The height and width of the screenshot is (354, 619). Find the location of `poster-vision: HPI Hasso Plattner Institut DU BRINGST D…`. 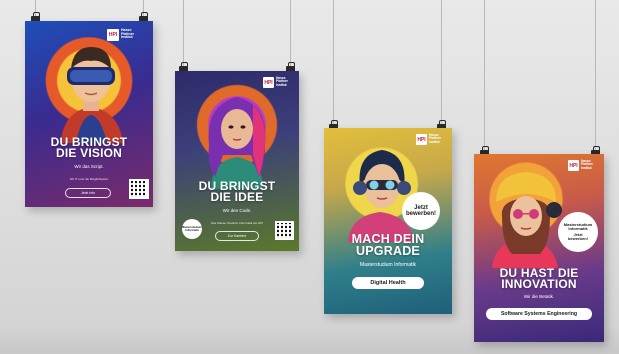

poster-vision: HPI Hasso Plattner Institut DU BRINGST D… is located at coordinates (89, 114).